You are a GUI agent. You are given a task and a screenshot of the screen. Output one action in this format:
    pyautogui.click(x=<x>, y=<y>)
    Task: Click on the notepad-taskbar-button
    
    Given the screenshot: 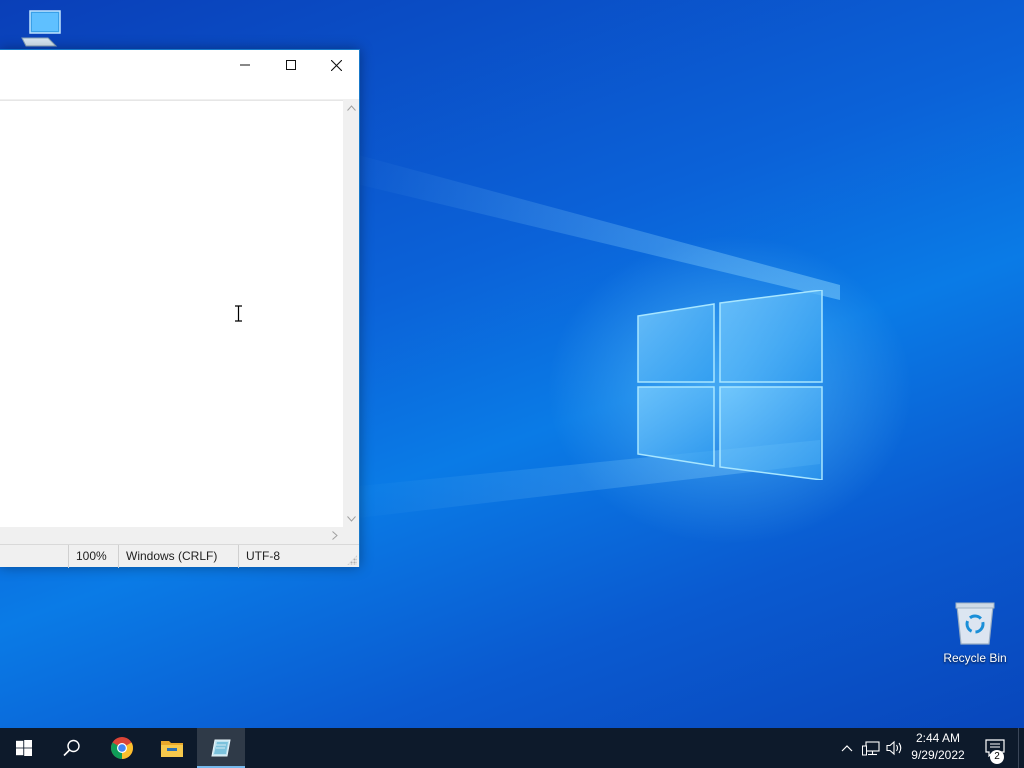 What is the action you would take?
    pyautogui.click(x=221, y=748)
    